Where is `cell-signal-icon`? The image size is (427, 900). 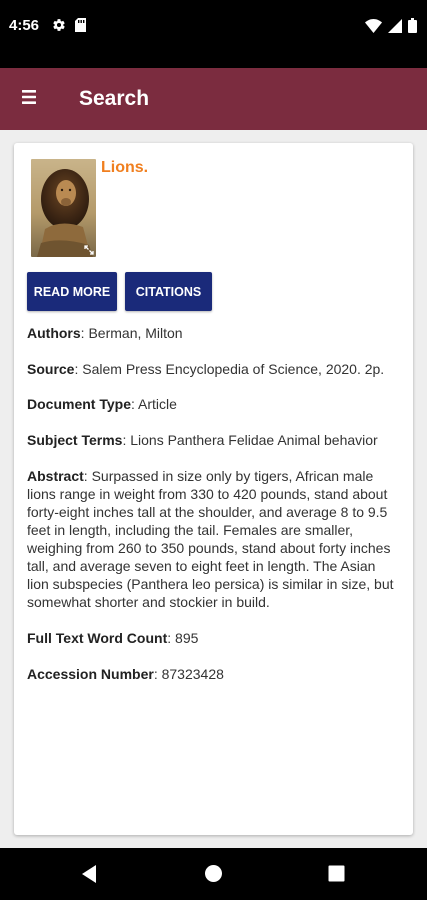 cell-signal-icon is located at coordinates (395, 28).